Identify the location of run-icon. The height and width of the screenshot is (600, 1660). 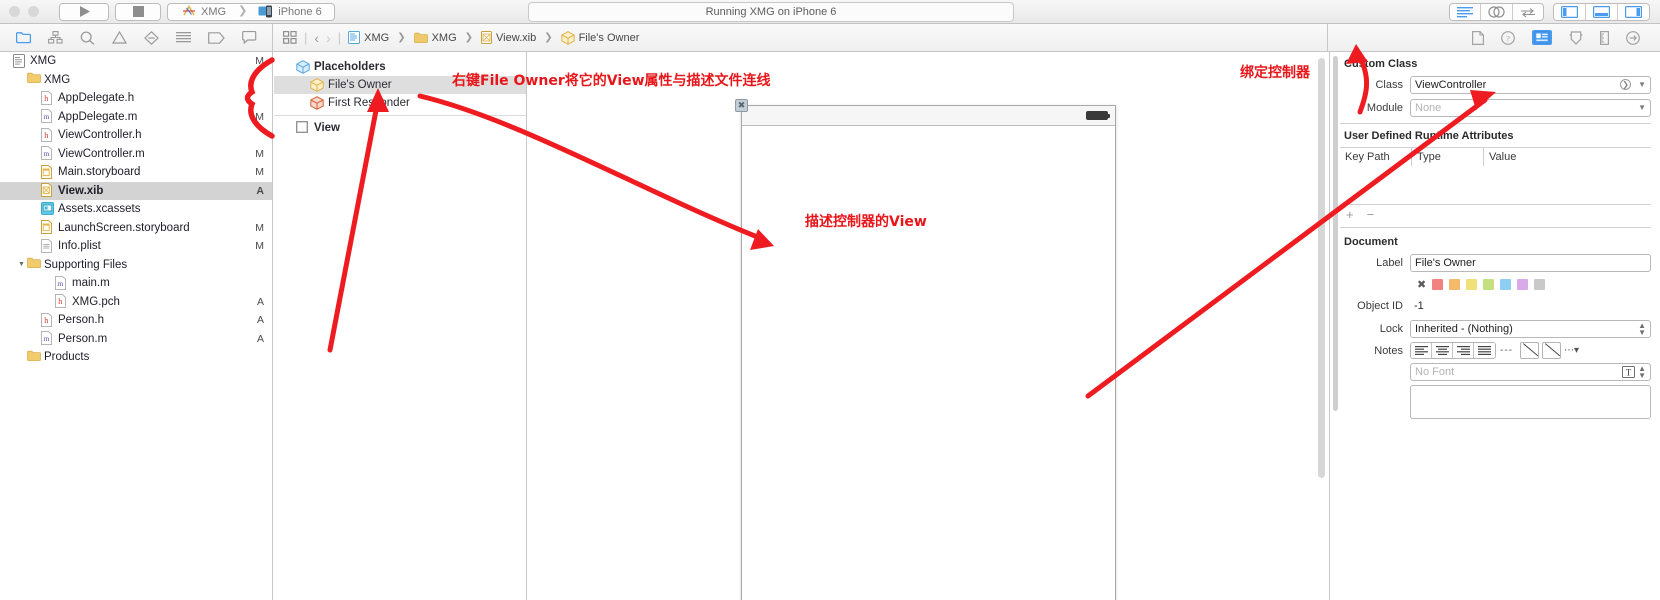
(84, 11).